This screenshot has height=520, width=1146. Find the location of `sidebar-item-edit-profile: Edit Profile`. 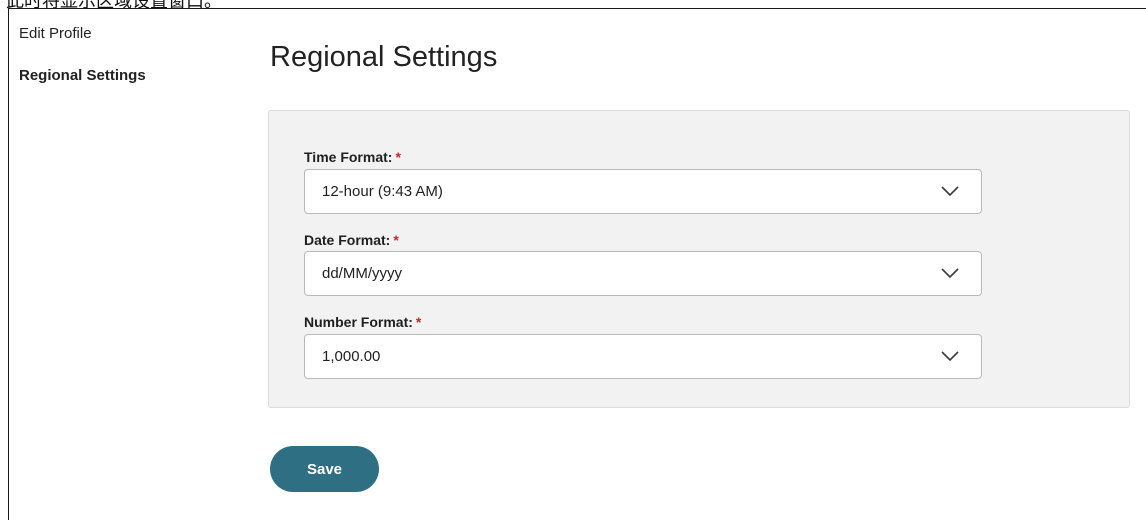

sidebar-item-edit-profile: Edit Profile is located at coordinates (55, 34).